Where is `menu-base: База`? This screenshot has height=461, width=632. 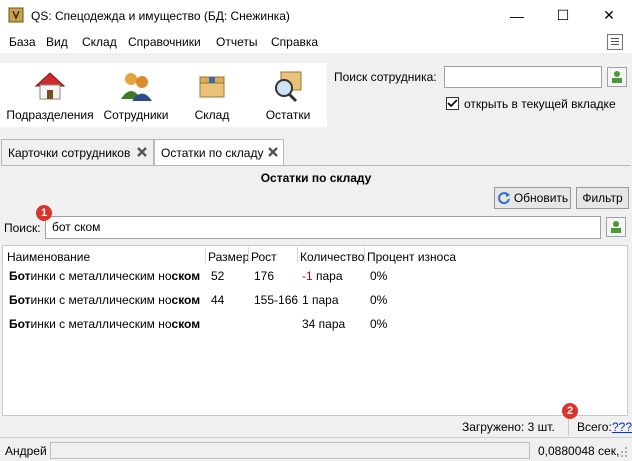
menu-base: База is located at coordinates (22, 42).